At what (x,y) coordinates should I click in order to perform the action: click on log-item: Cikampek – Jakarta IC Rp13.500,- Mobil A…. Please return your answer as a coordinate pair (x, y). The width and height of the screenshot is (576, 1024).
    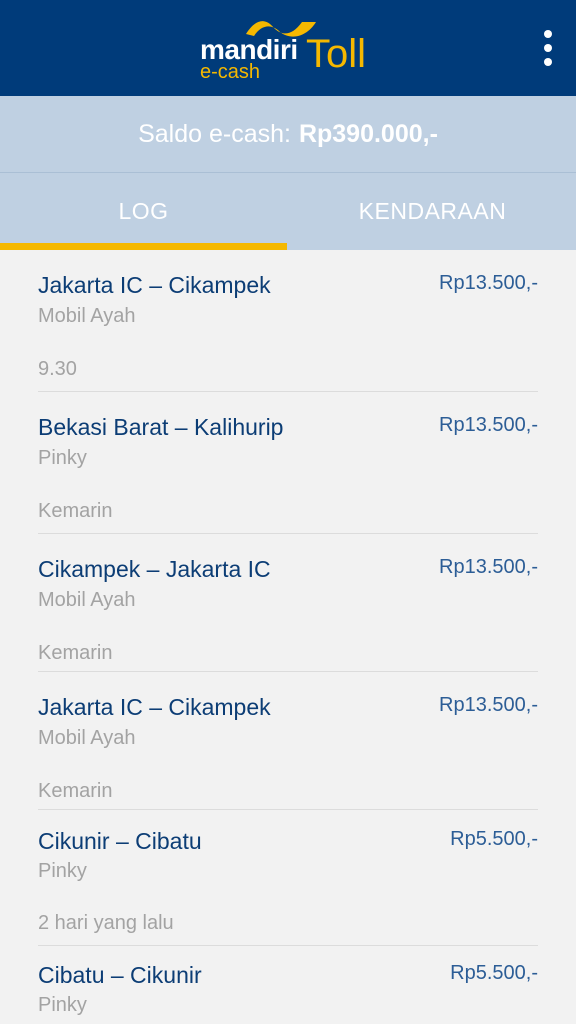
    Looking at the image, I should click on (288, 603).